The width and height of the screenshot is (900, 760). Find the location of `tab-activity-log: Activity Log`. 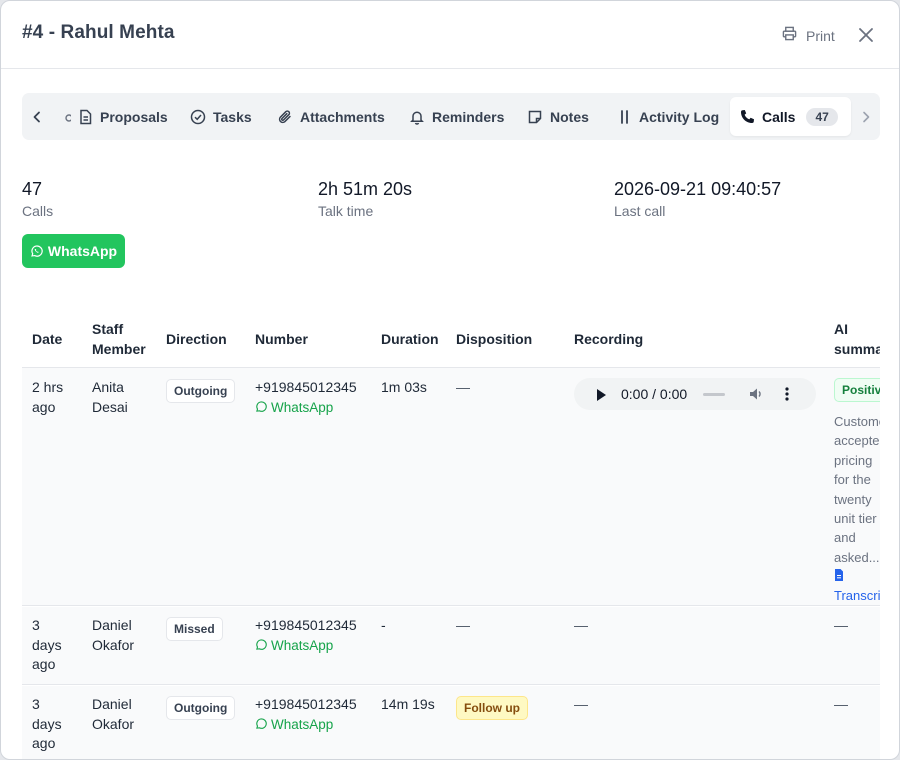

tab-activity-log: Activity Log is located at coordinates (668, 116).